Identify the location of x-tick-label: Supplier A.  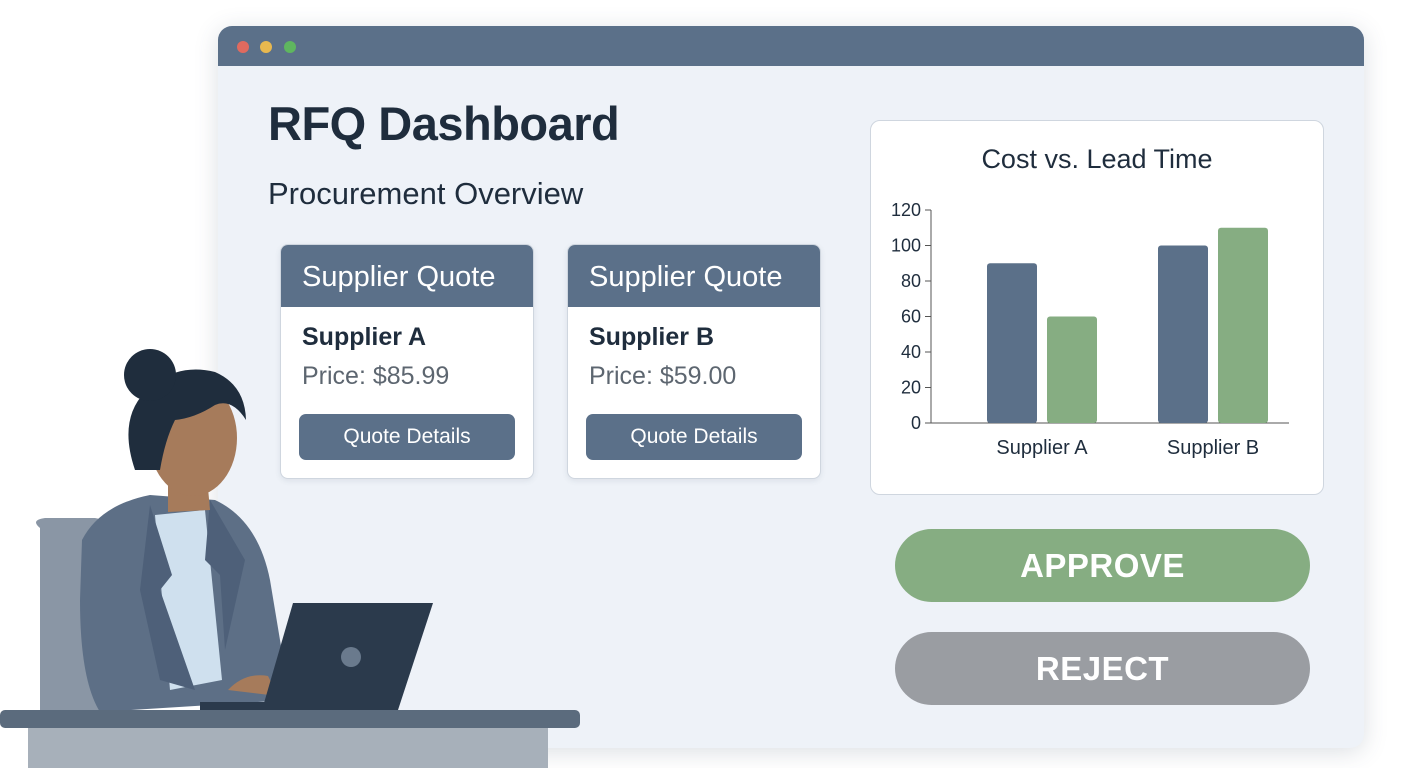
(1042, 448).